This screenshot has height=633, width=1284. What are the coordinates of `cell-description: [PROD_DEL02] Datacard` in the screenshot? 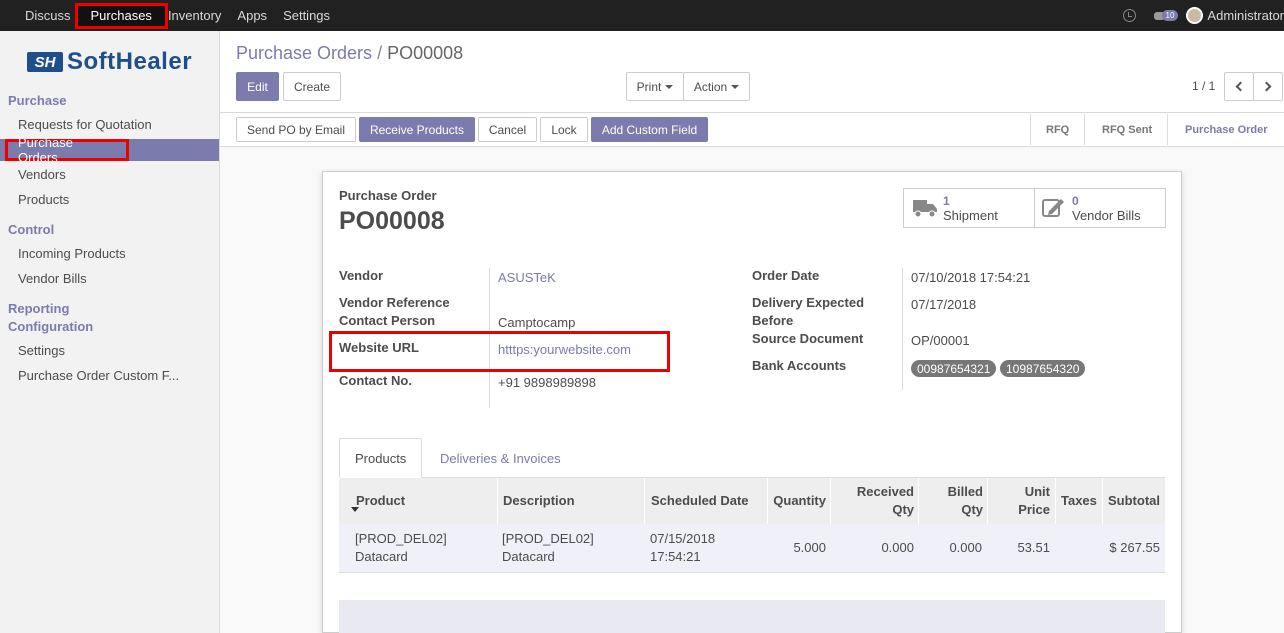 It's located at (548, 548).